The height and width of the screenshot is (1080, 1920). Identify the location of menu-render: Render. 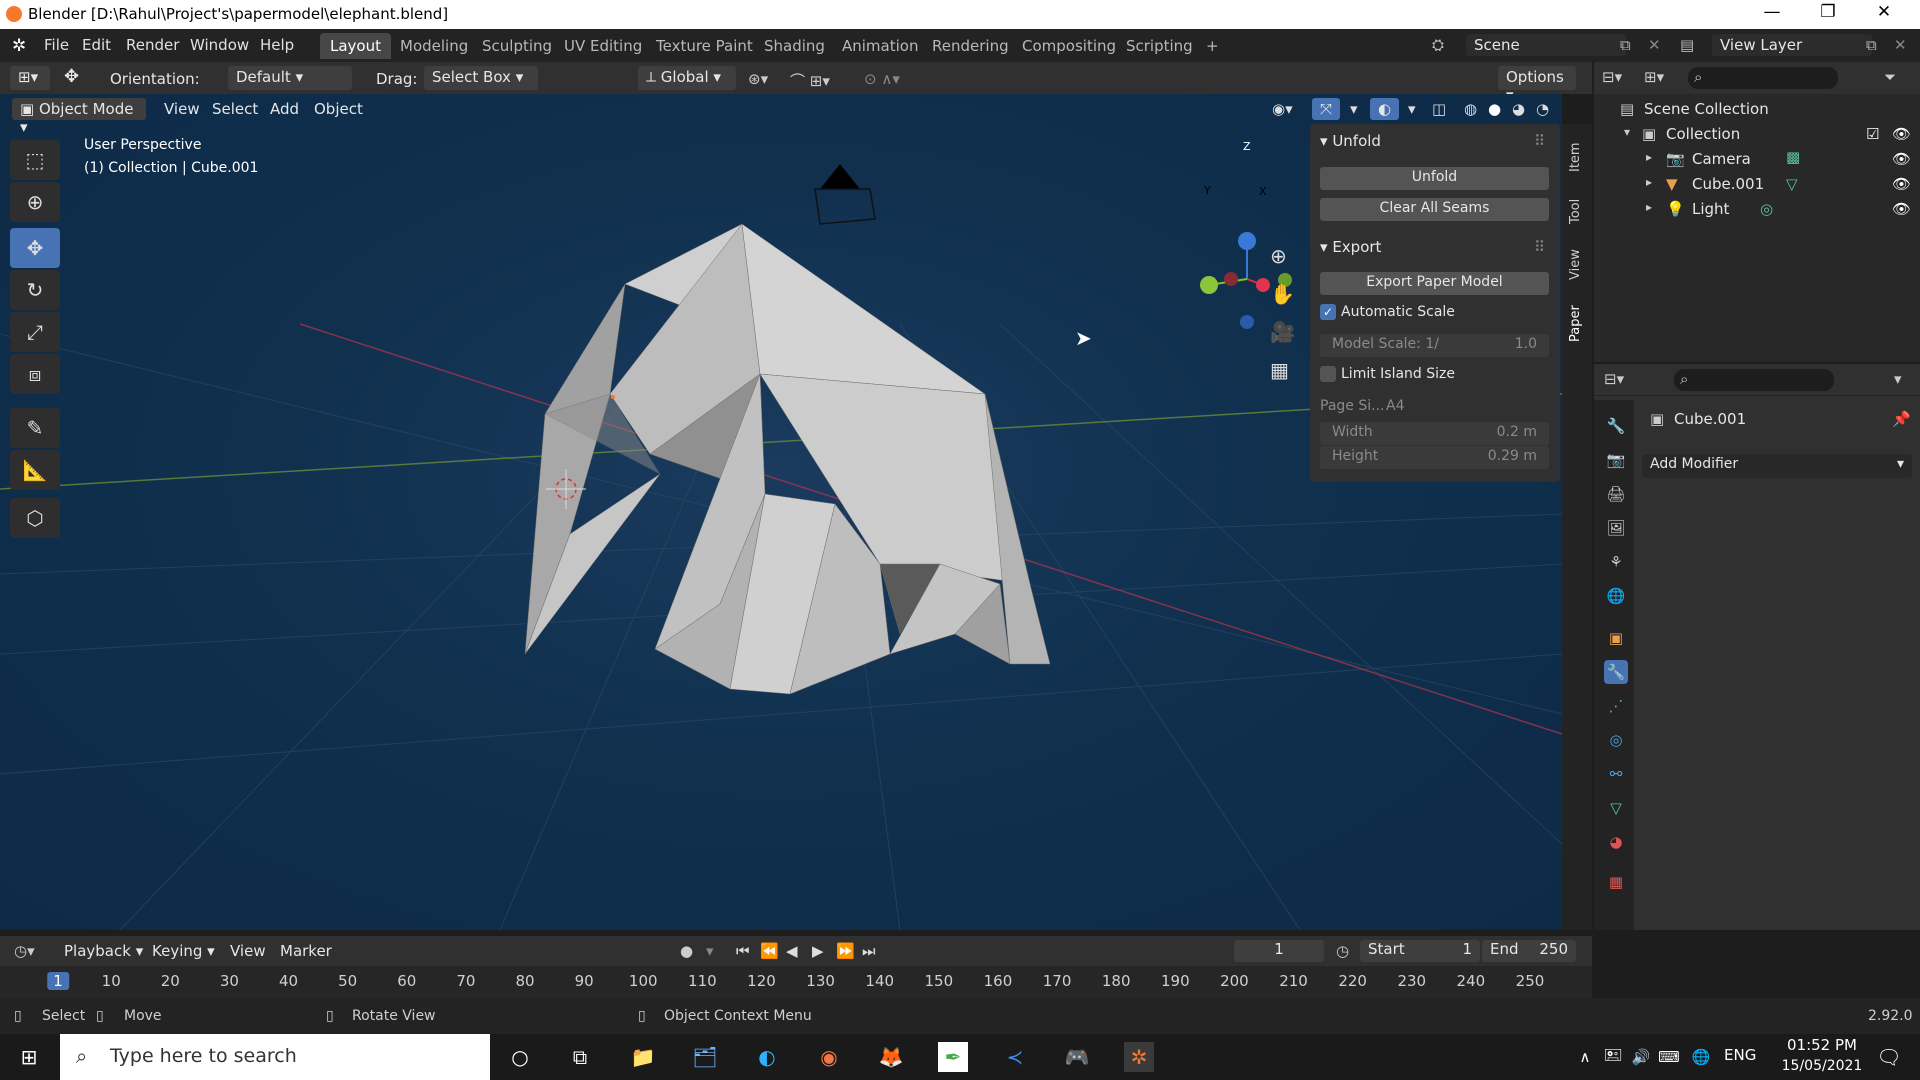
(152, 45).